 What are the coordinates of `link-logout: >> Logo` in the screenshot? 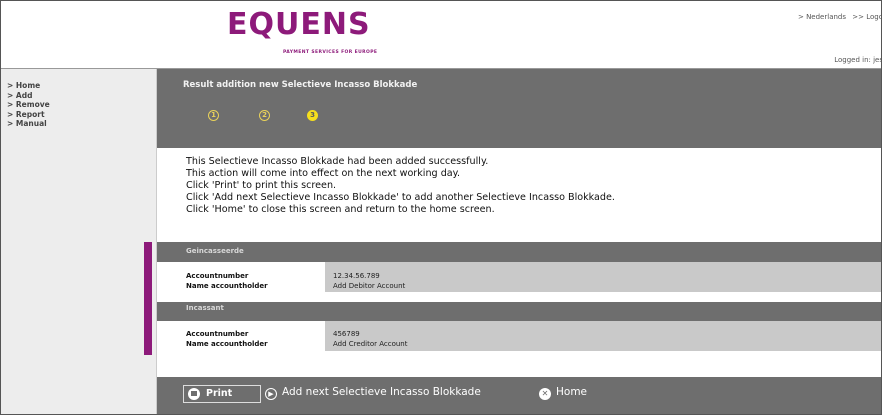 It's located at (866, 17).